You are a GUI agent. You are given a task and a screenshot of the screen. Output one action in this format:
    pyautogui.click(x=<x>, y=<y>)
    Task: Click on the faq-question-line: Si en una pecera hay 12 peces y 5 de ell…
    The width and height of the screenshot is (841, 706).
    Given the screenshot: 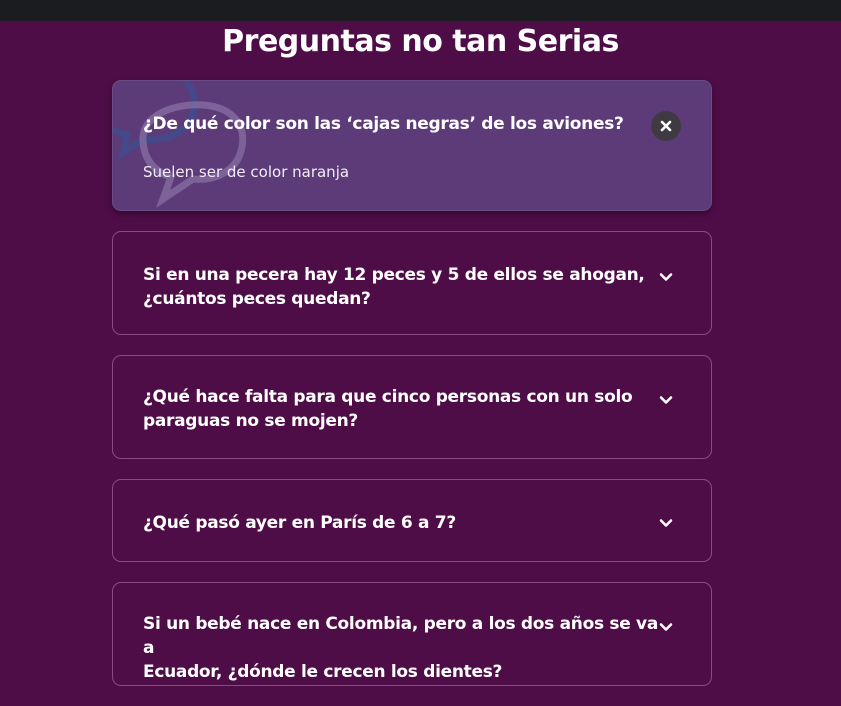 What is the action you would take?
    pyautogui.click(x=394, y=275)
    